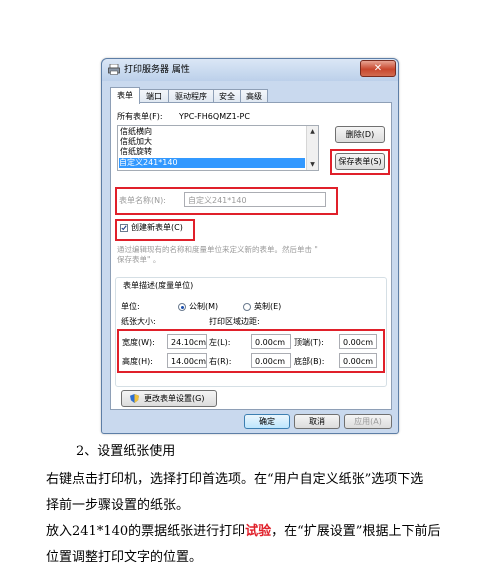 Image resolution: width=500 pixels, height=566 pixels. Describe the element at coordinates (130, 306) in the screenshot. I see `unit-label: 单位:` at that location.